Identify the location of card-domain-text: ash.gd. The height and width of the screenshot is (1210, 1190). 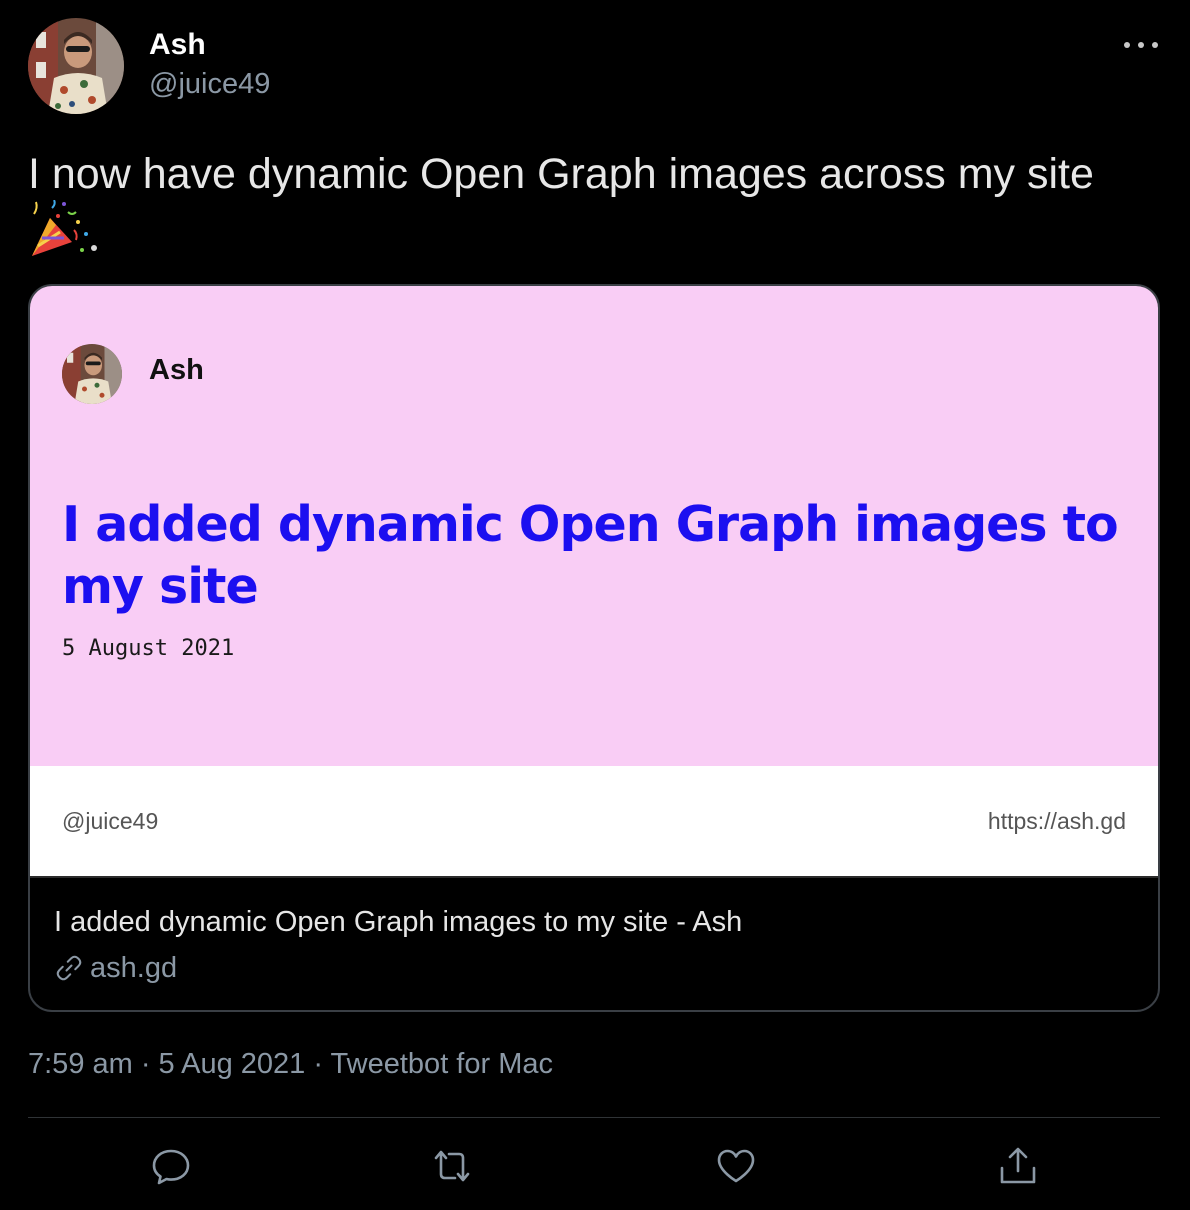
(134, 967).